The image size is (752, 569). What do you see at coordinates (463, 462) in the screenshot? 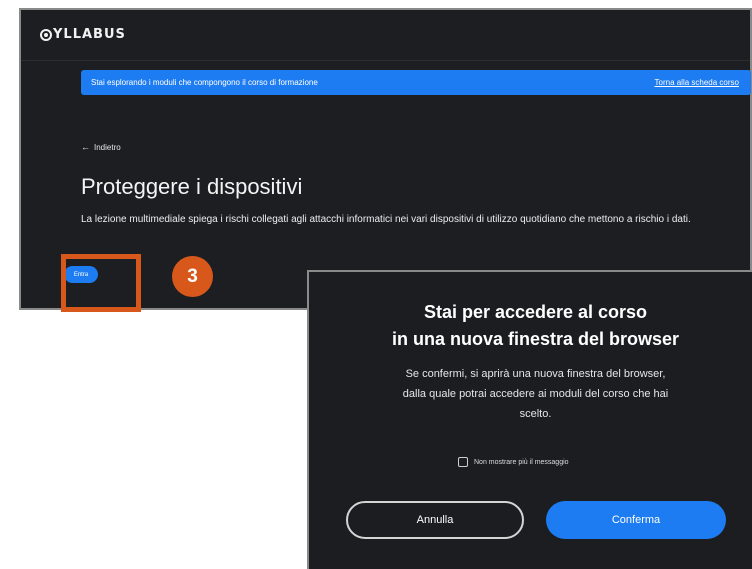
I see `dont-show-again-checkbox` at bounding box center [463, 462].